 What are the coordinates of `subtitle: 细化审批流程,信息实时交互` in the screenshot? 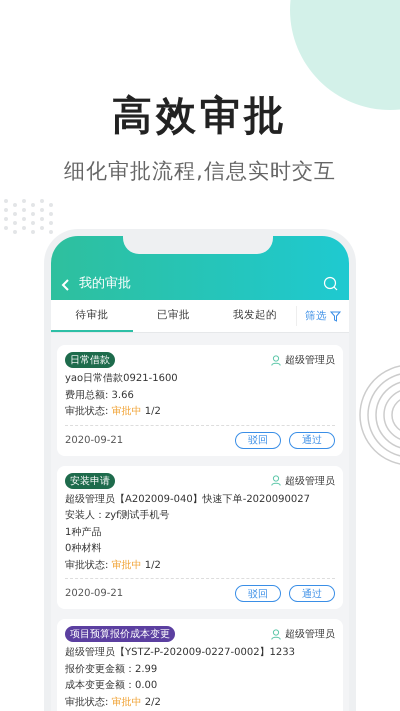 It's located at (200, 171).